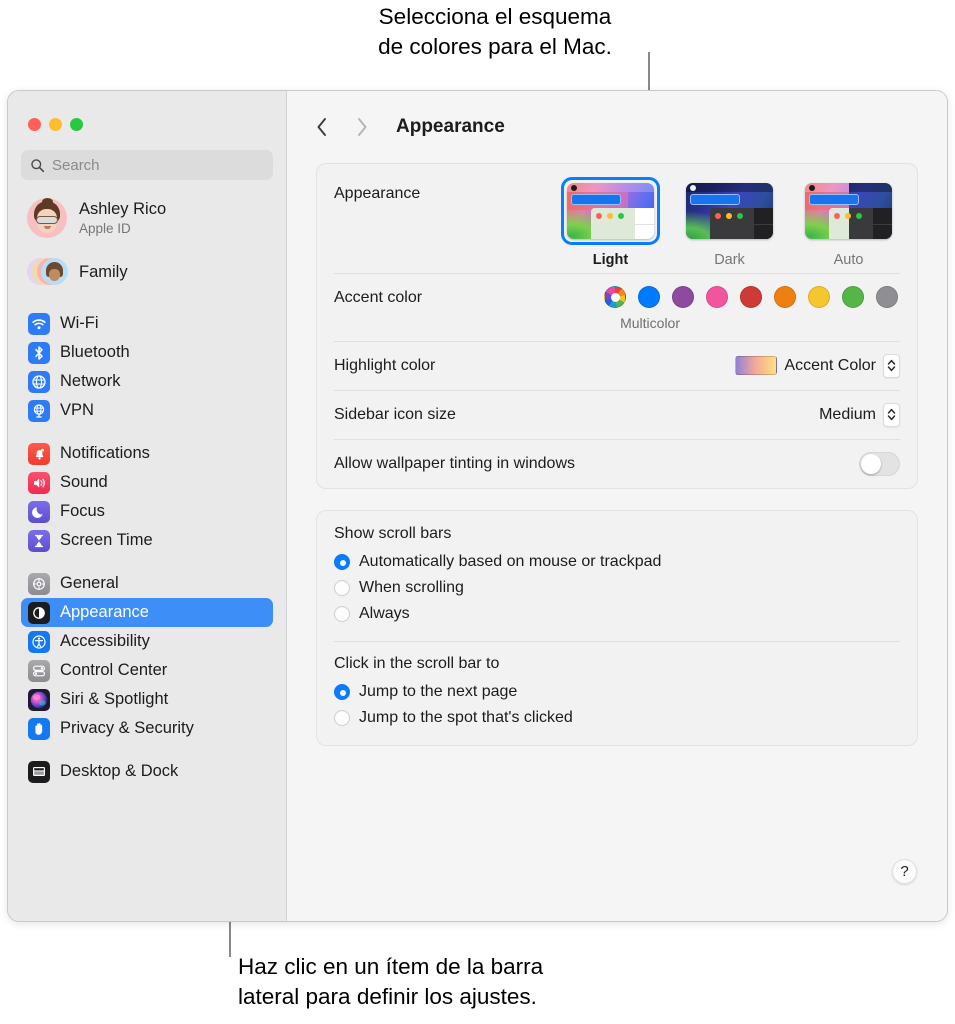 This screenshot has width=955, height=1024. What do you see at coordinates (450, 126) in the screenshot?
I see `page-title: Appearance` at bounding box center [450, 126].